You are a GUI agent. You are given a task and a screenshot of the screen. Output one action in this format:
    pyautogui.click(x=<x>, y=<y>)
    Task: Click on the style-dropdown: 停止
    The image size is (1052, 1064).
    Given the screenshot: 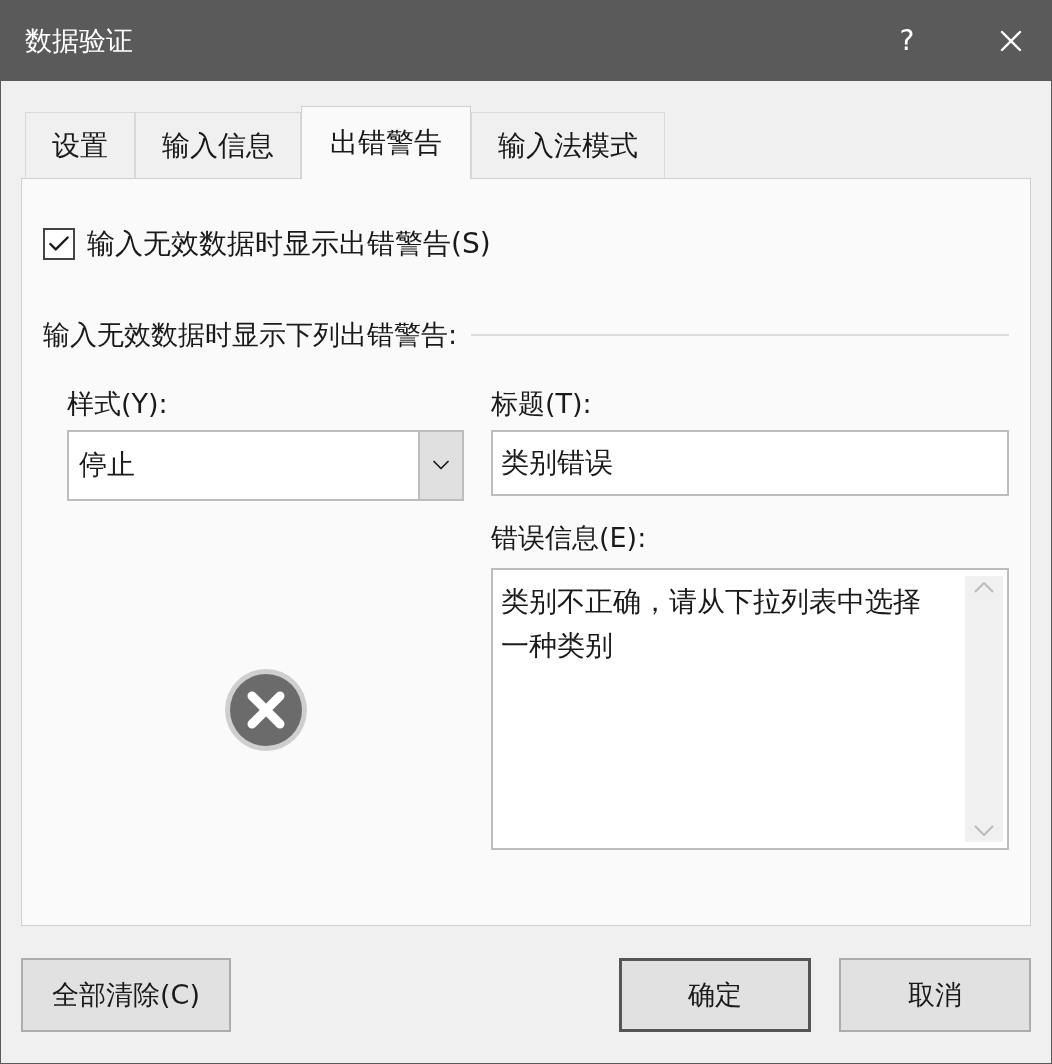 What is the action you would take?
    pyautogui.click(x=265, y=465)
    